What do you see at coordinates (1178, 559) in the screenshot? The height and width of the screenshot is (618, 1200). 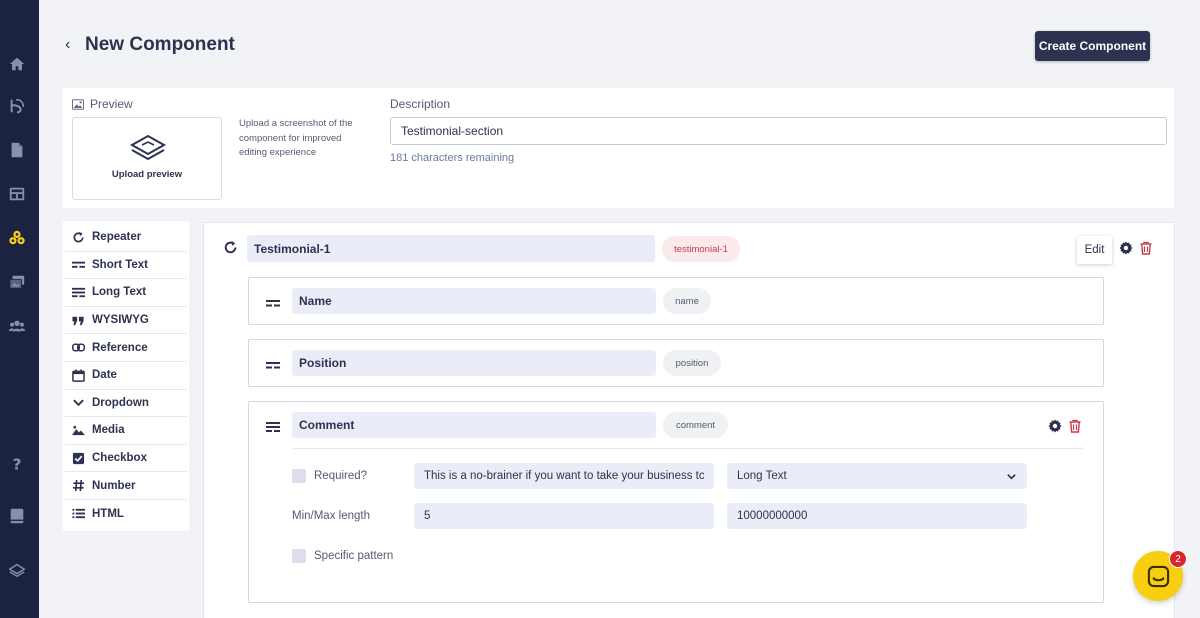 I see `notification-badge: 2` at bounding box center [1178, 559].